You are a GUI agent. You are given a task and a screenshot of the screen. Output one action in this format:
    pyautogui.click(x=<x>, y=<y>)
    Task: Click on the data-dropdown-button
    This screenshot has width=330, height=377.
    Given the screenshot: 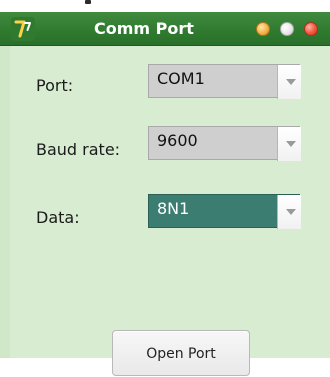 What is the action you would take?
    pyautogui.click(x=289, y=212)
    